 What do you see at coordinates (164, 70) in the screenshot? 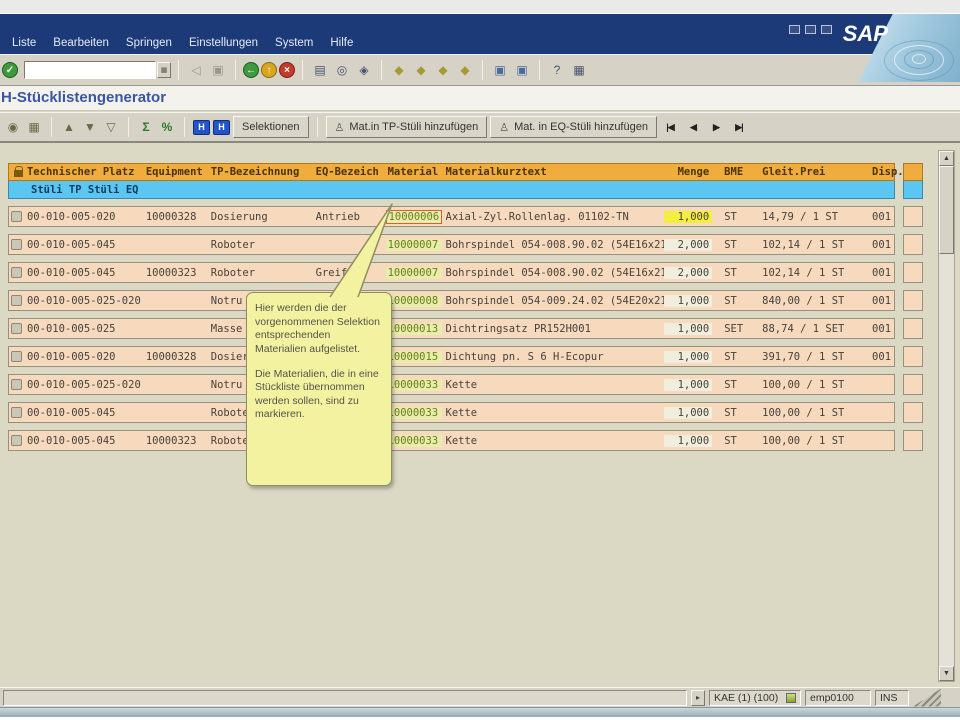
I see `command-history-icon: ▦` at bounding box center [164, 70].